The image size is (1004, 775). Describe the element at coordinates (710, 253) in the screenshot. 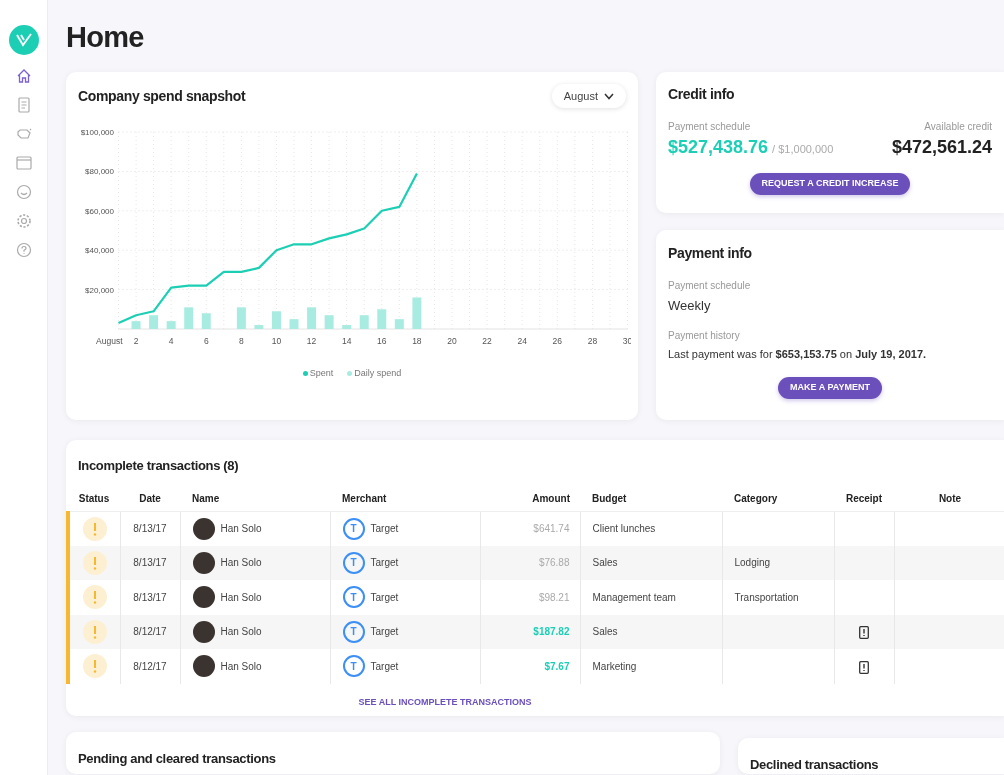

I see `card-title: Payment info` at that location.